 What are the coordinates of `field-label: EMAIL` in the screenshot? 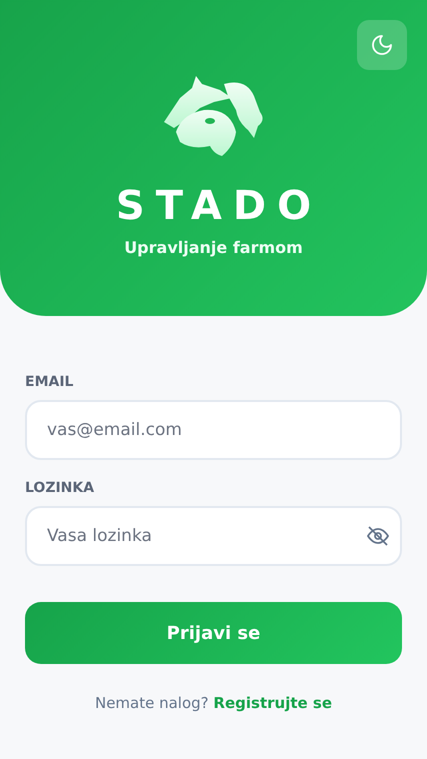 It's located at (49, 382).